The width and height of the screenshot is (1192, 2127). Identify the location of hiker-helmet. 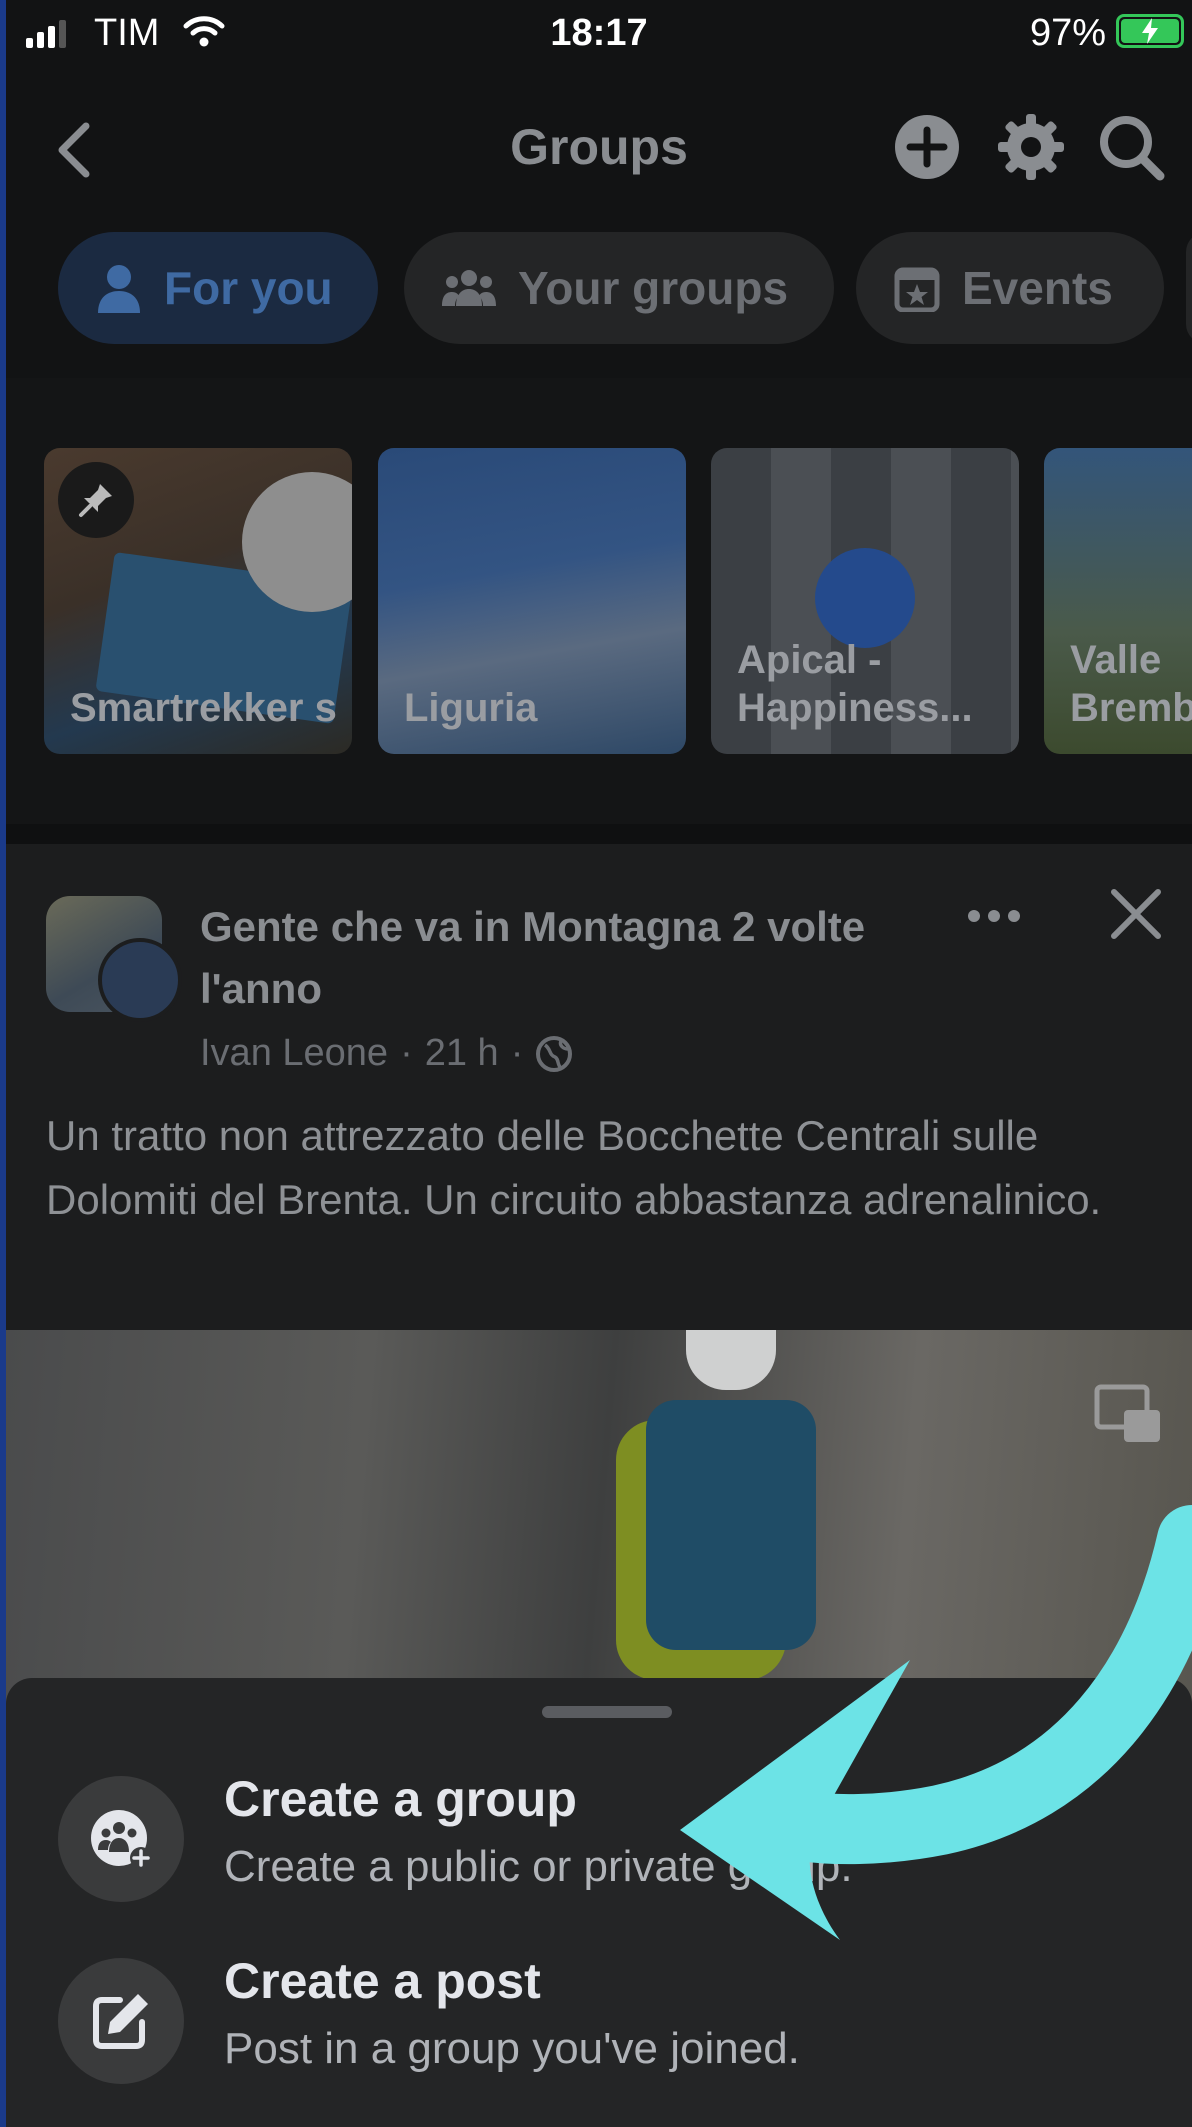
(731, 1360).